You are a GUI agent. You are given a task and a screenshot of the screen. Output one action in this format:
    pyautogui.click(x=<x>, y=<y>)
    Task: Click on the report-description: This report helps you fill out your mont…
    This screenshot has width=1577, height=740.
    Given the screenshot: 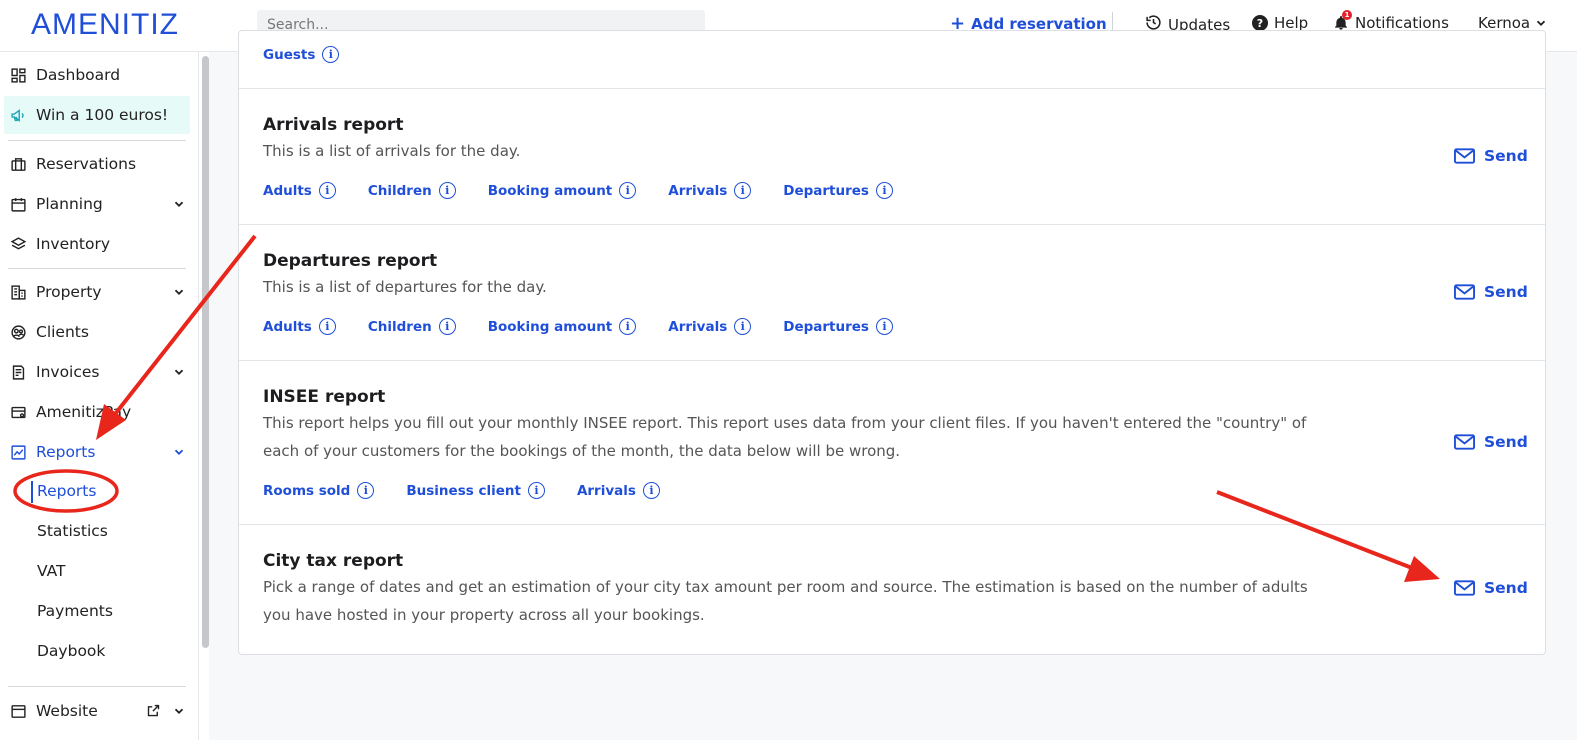 What is the action you would take?
    pyautogui.click(x=785, y=437)
    